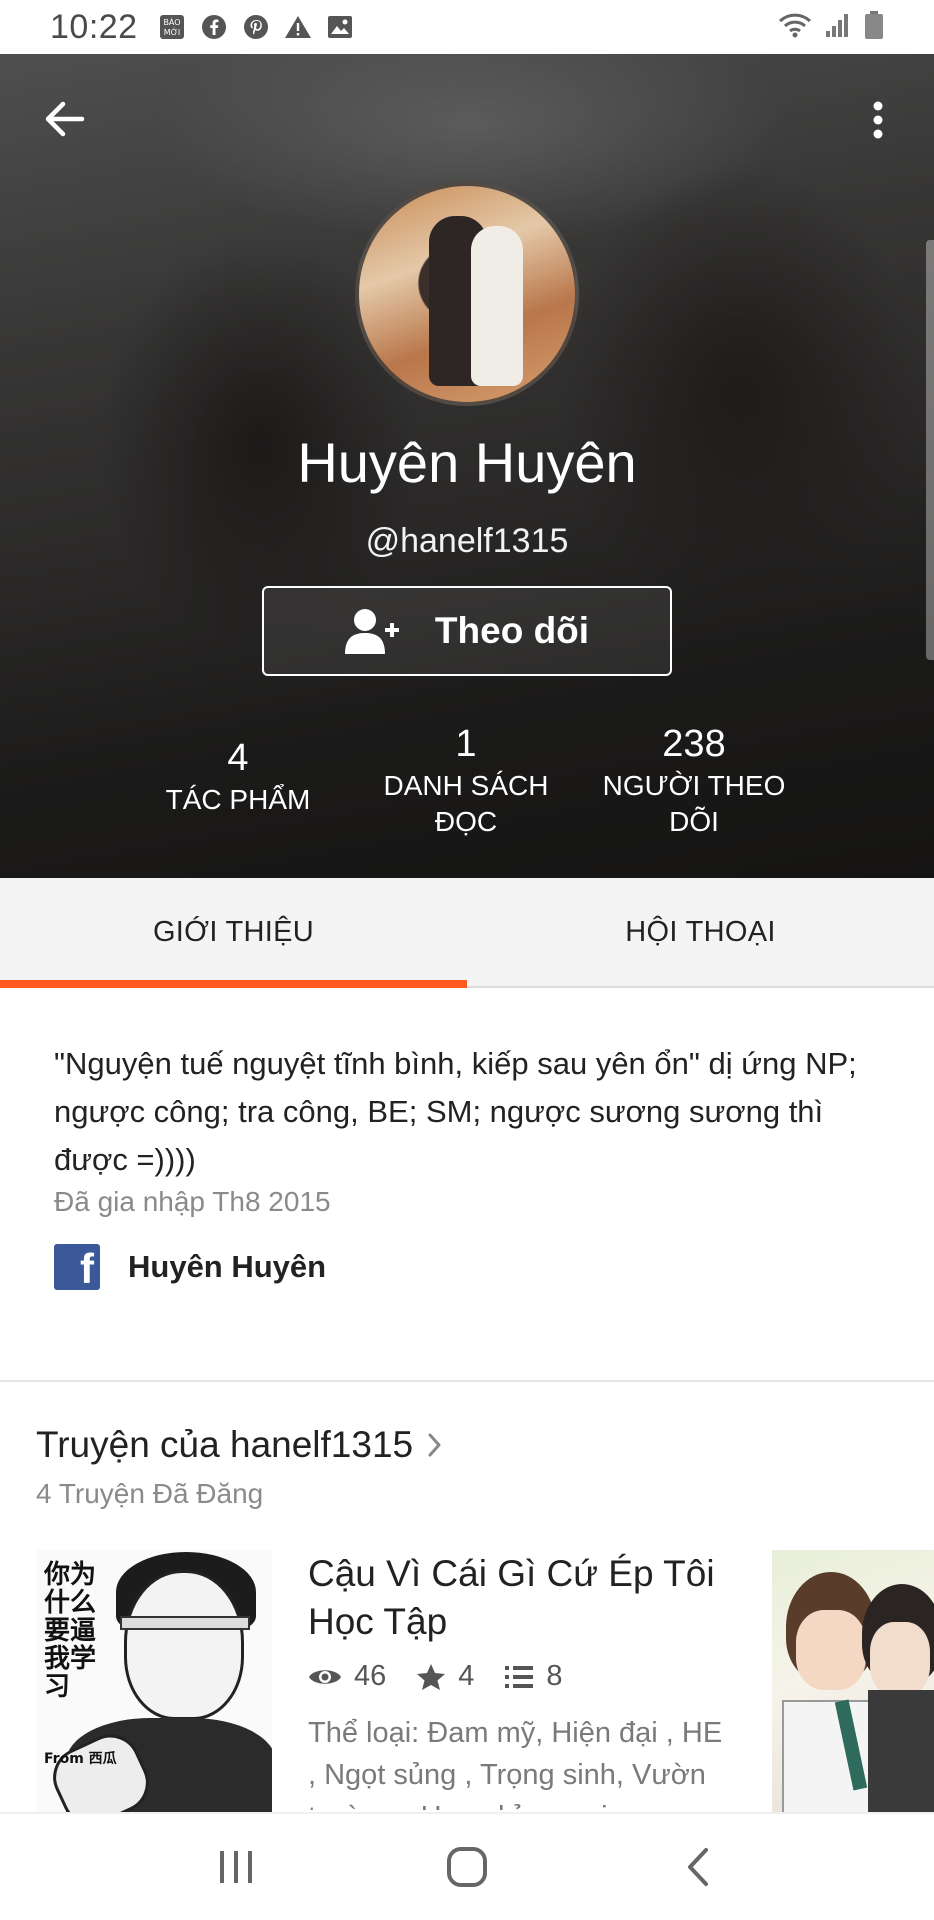 The width and height of the screenshot is (934, 1920). Describe the element at coordinates (171, 21) in the screenshot. I see `svg-text: BÁO` at that location.